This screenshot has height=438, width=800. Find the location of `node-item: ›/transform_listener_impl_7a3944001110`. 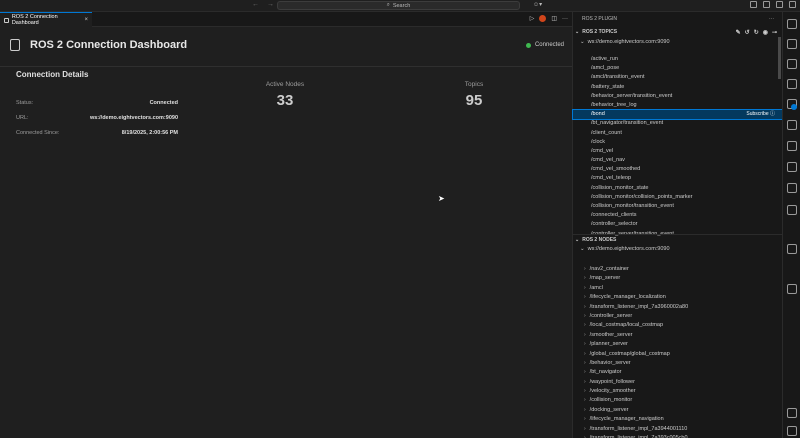

node-item: ›/transform_listener_impl_7a3944001110 is located at coordinates (678, 429).